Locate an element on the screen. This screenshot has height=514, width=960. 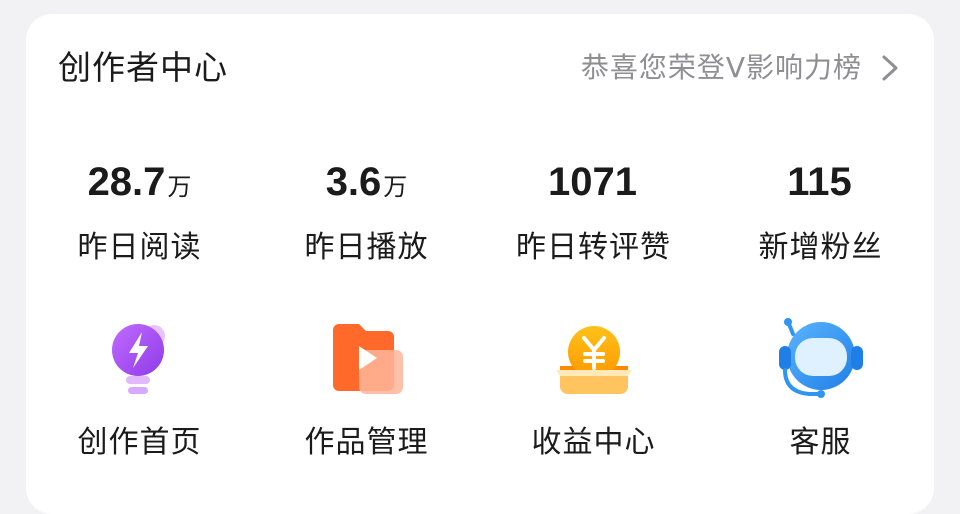
robot-headset-icon is located at coordinates (820, 358).